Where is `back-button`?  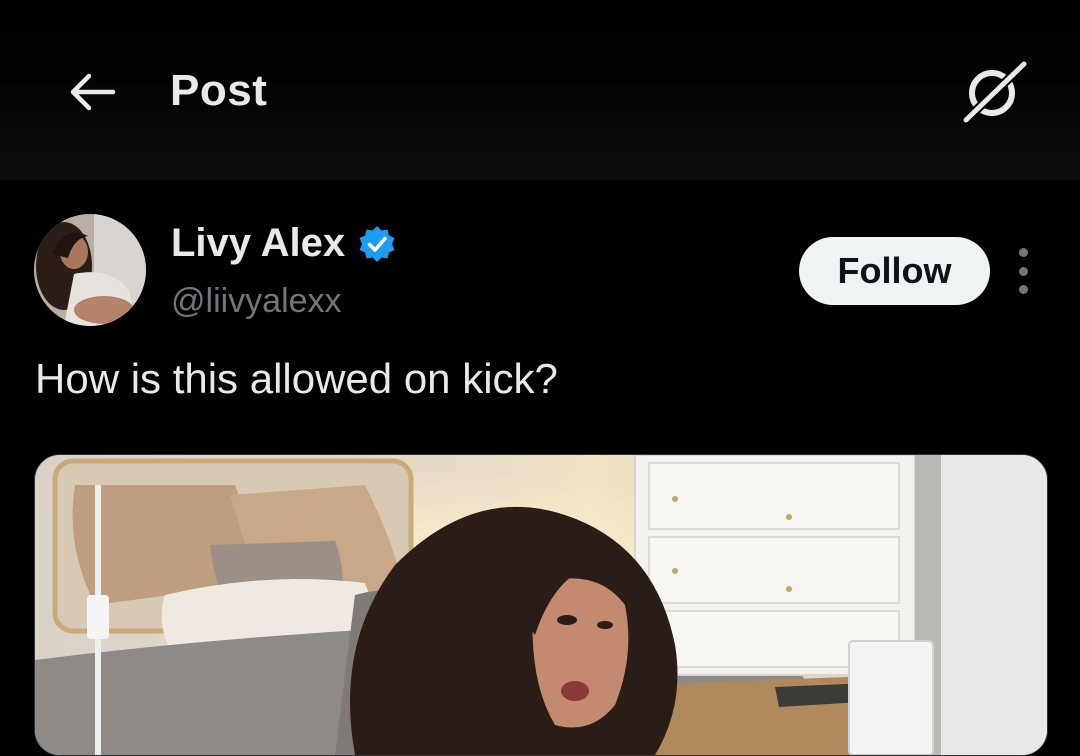
back-button is located at coordinates (91, 92).